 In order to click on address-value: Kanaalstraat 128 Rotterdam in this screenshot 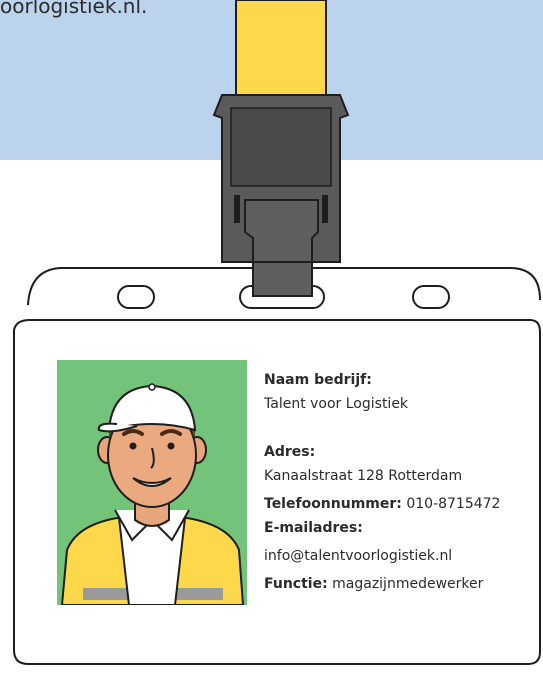, I will do `click(363, 476)`.